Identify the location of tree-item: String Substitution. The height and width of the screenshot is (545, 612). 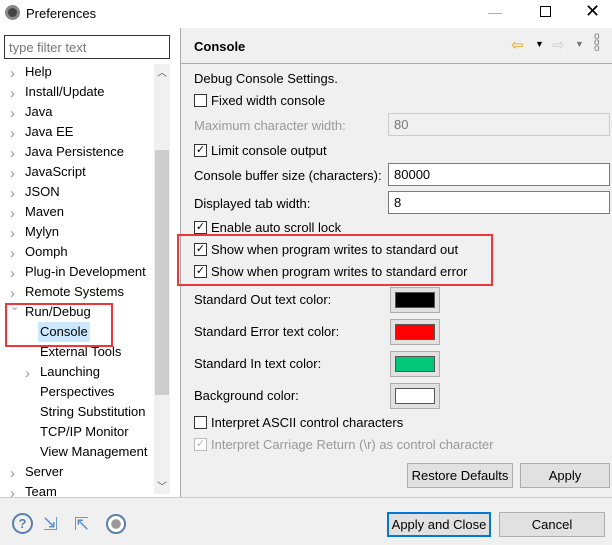
(93, 412).